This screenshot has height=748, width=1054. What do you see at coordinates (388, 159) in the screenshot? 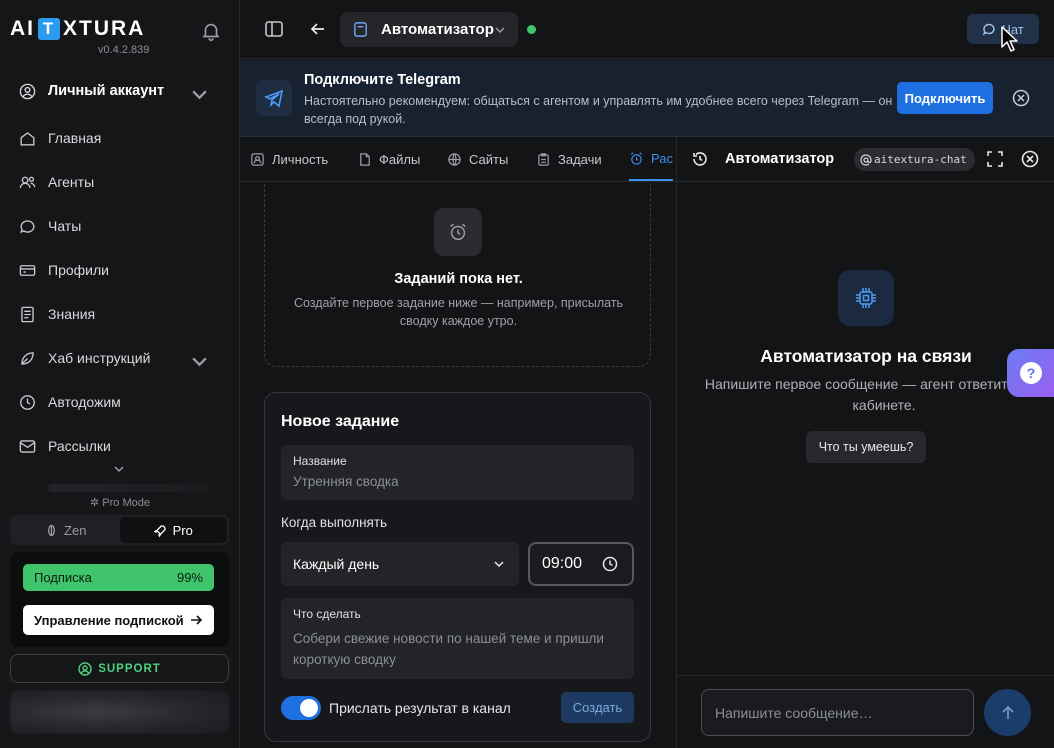
I see `tab-files: Файлы` at bounding box center [388, 159].